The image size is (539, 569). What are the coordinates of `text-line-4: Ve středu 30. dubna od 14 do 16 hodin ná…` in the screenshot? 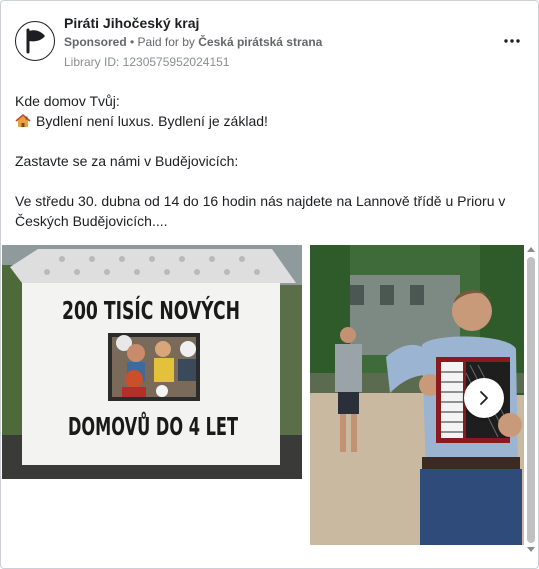 It's located at (260, 211).